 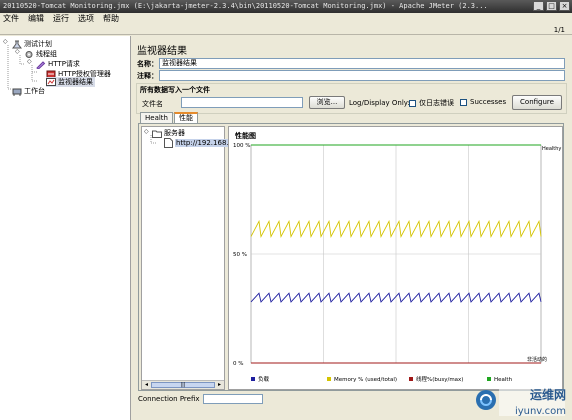 I want to click on watermark-domain: iyunv.com, so click(x=540, y=411).